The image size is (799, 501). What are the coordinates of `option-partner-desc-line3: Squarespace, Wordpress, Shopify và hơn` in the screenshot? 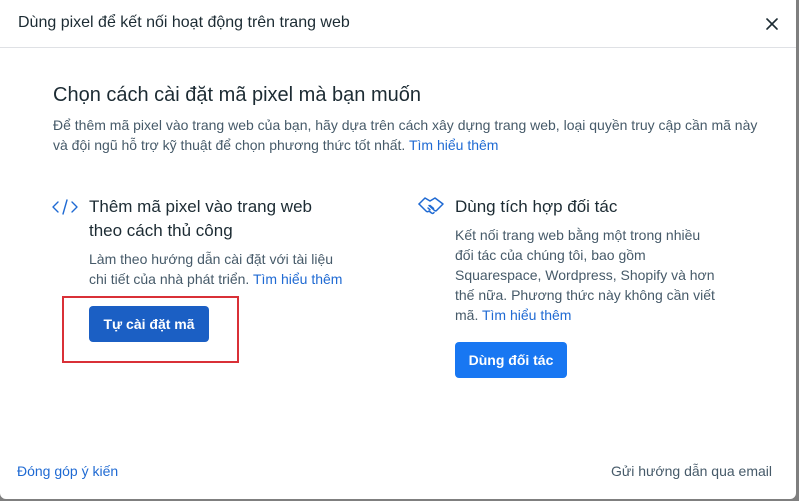 It's located at (585, 275).